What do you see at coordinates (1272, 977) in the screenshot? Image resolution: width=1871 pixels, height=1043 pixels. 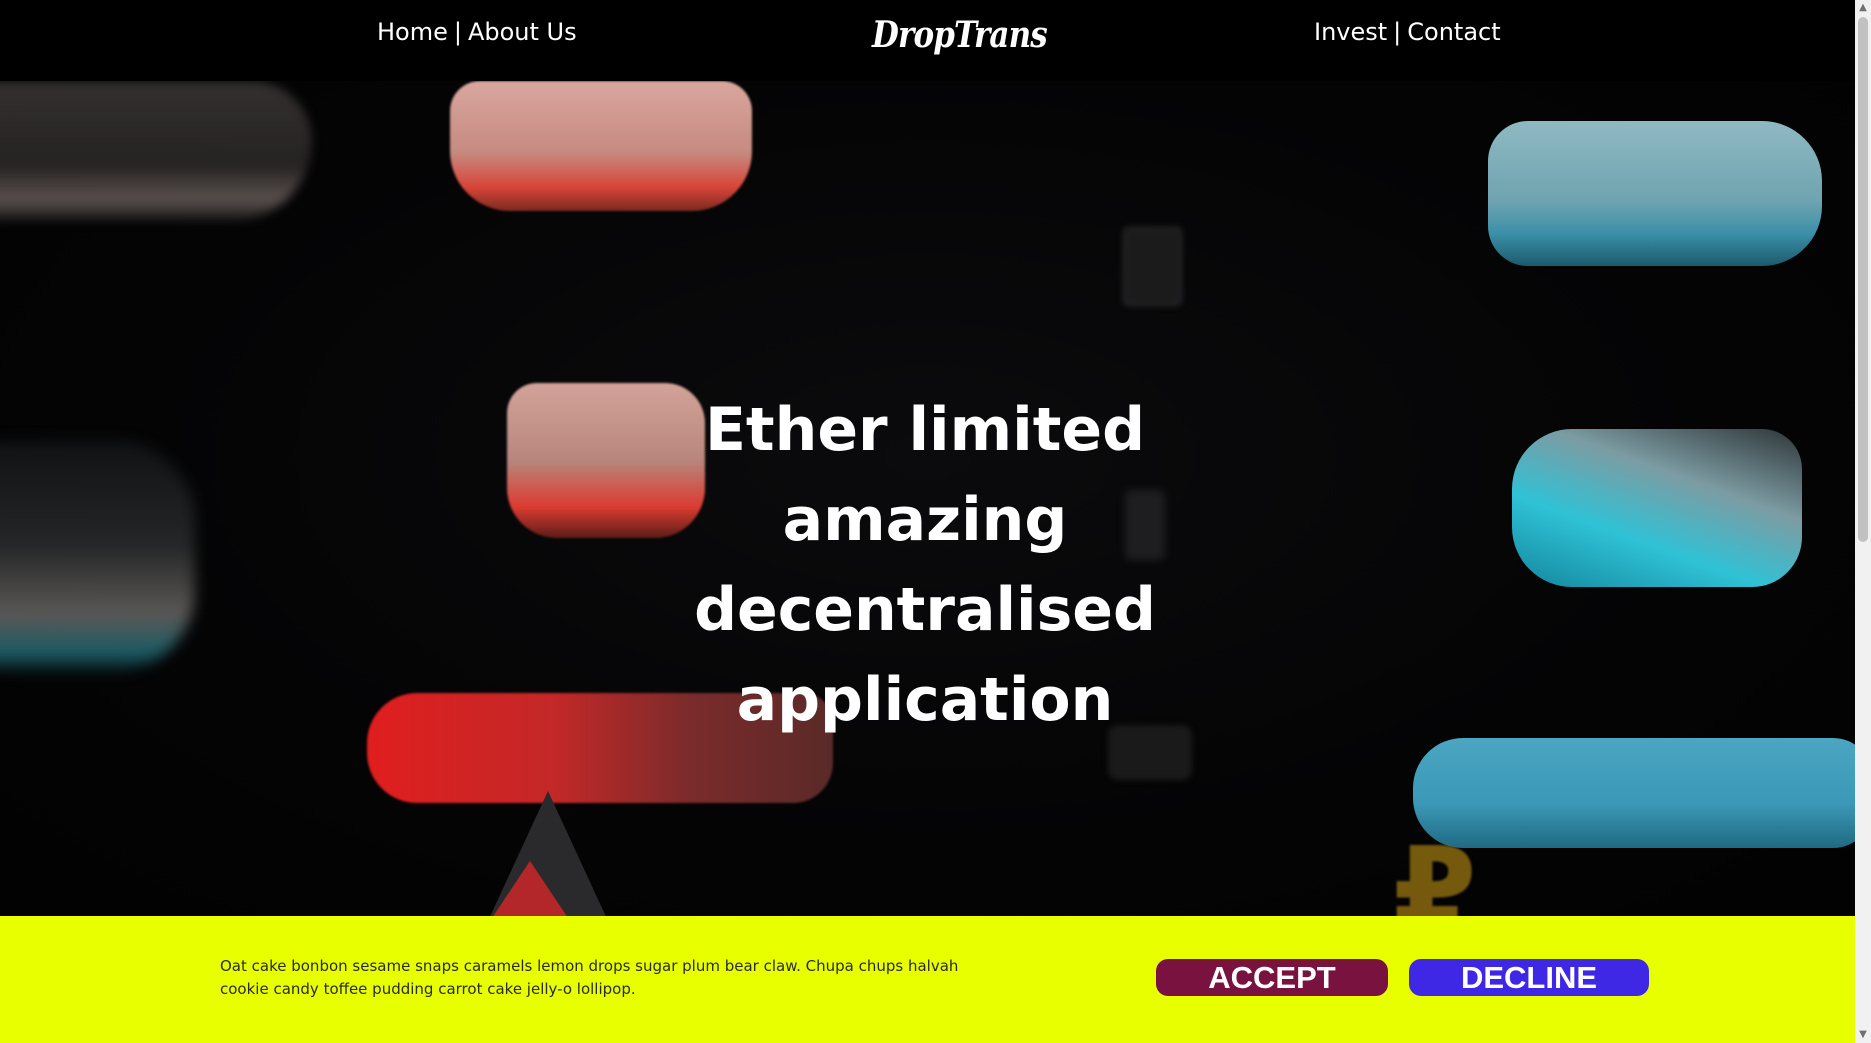 I see `accept-button: ACCEPT` at bounding box center [1272, 977].